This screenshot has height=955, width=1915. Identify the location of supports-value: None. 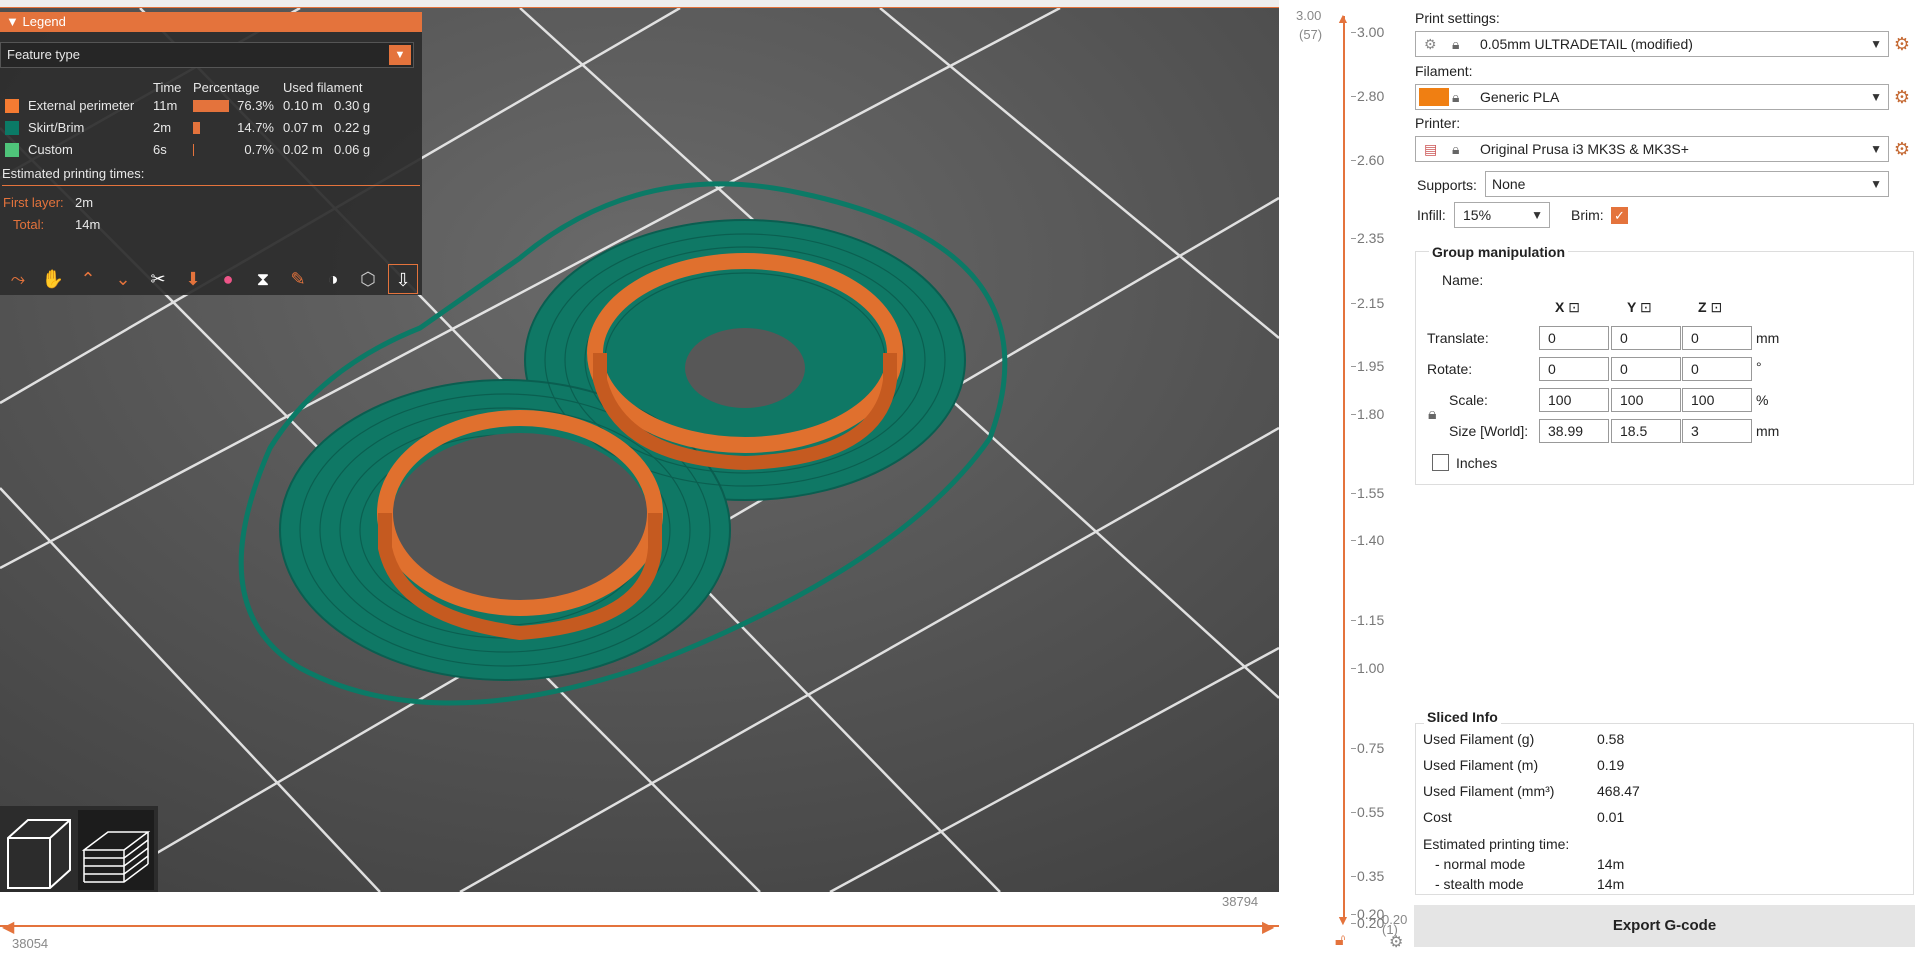
(1509, 184).